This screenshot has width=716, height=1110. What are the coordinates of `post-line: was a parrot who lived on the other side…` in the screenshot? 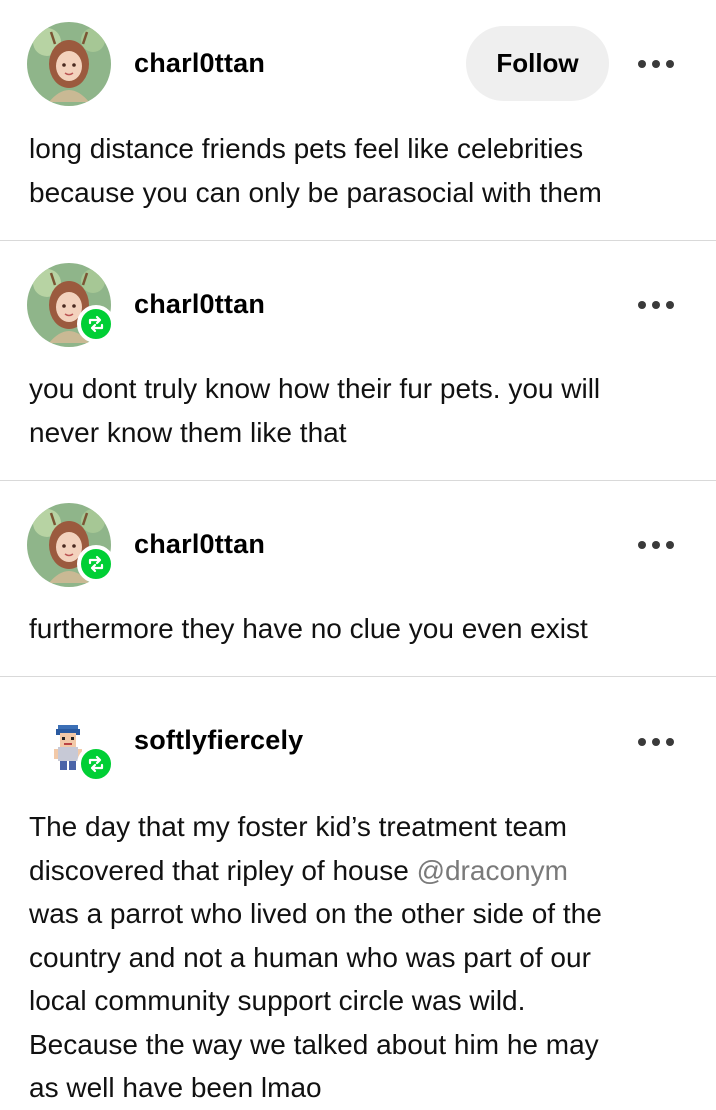 It's located at (315, 913).